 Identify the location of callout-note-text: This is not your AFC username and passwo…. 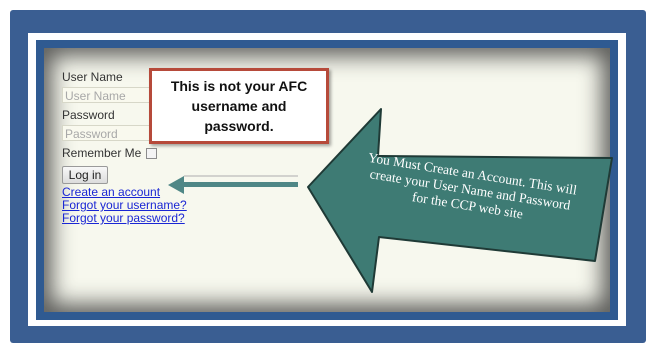
(239, 106).